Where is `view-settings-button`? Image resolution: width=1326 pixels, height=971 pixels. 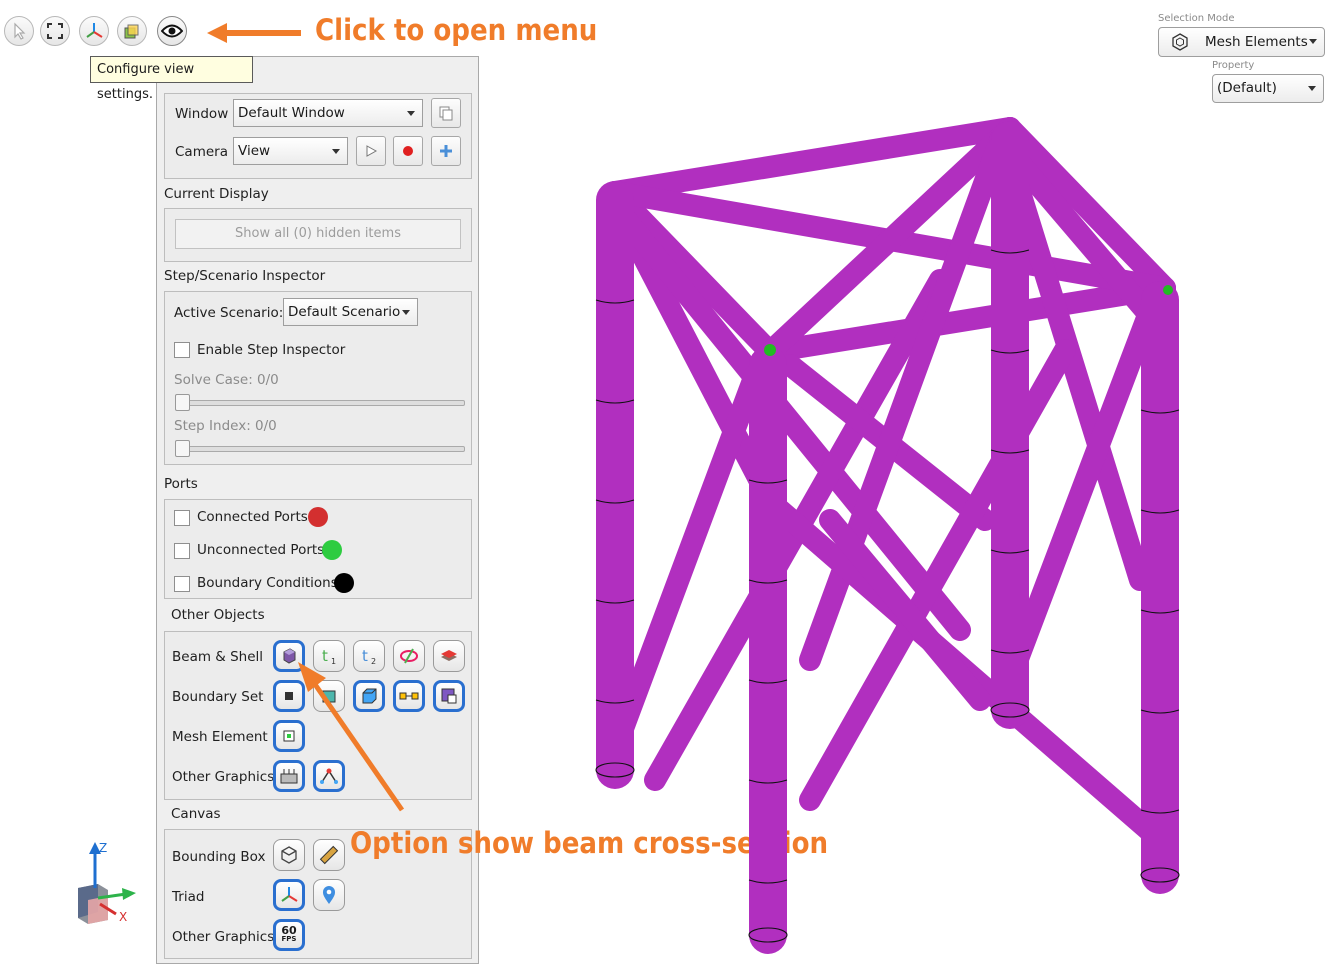 view-settings-button is located at coordinates (172, 31).